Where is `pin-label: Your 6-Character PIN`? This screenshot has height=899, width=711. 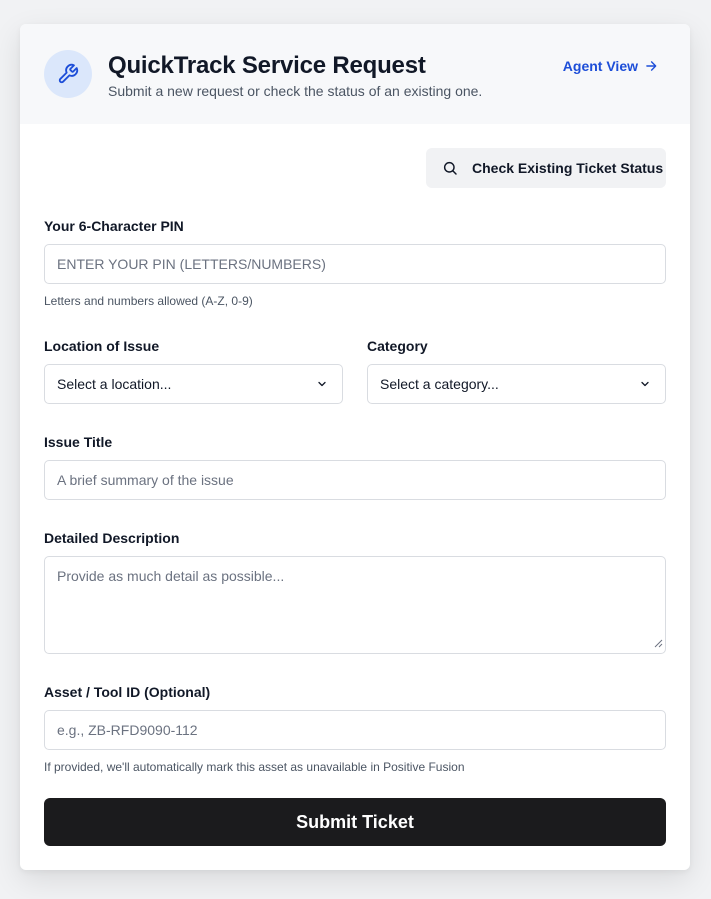
pin-label: Your 6-Character PIN is located at coordinates (114, 226).